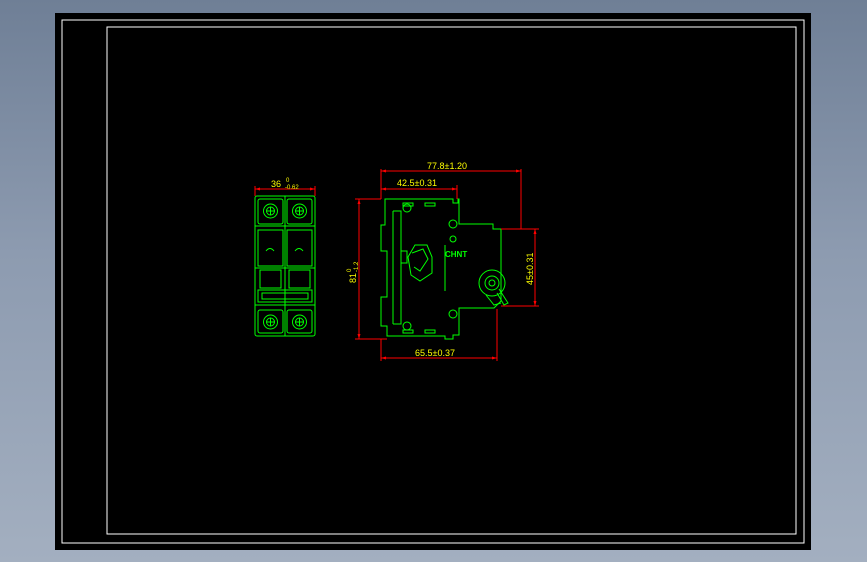  Describe the element at coordinates (292, 188) in the screenshot. I see `front-width-tol-lower: -0.62` at that location.